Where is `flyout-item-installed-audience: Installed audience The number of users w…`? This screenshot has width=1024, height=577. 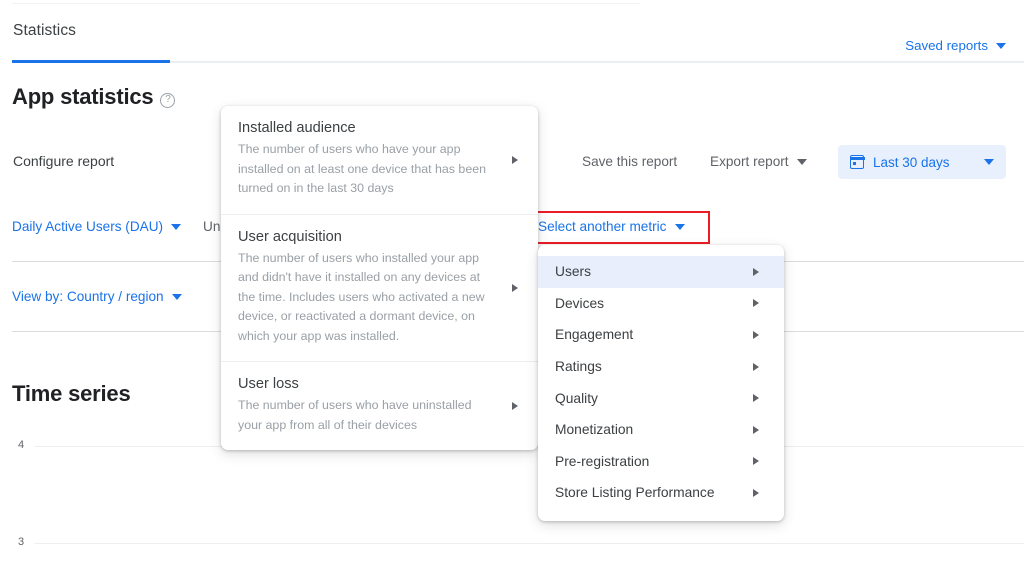
flyout-item-installed-audience: Installed audience The number of users w… is located at coordinates (379, 160).